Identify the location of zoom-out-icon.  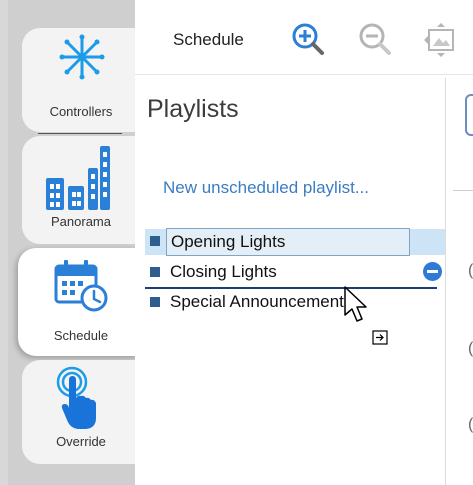
(375, 40).